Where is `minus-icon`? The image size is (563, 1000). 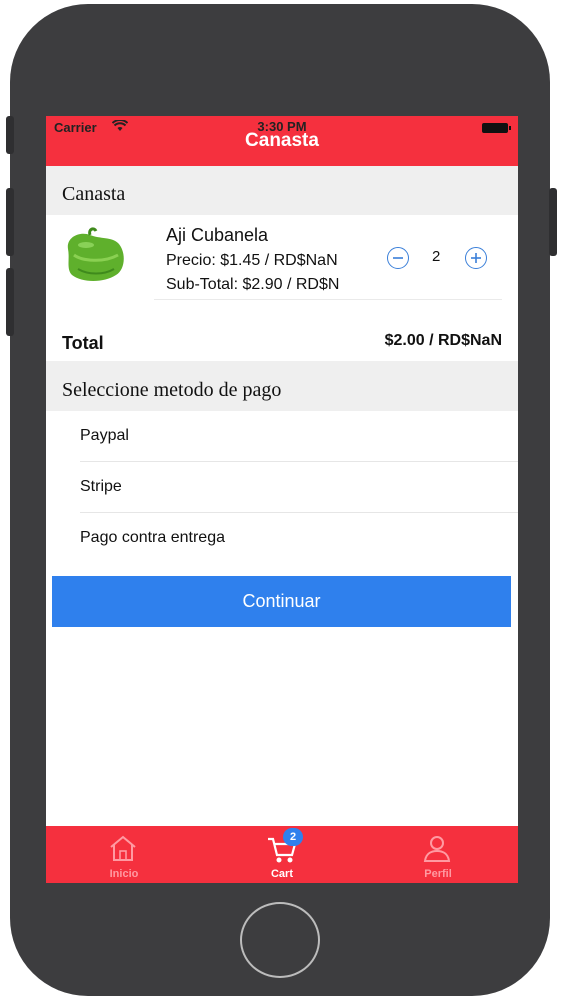 minus-icon is located at coordinates (398, 258).